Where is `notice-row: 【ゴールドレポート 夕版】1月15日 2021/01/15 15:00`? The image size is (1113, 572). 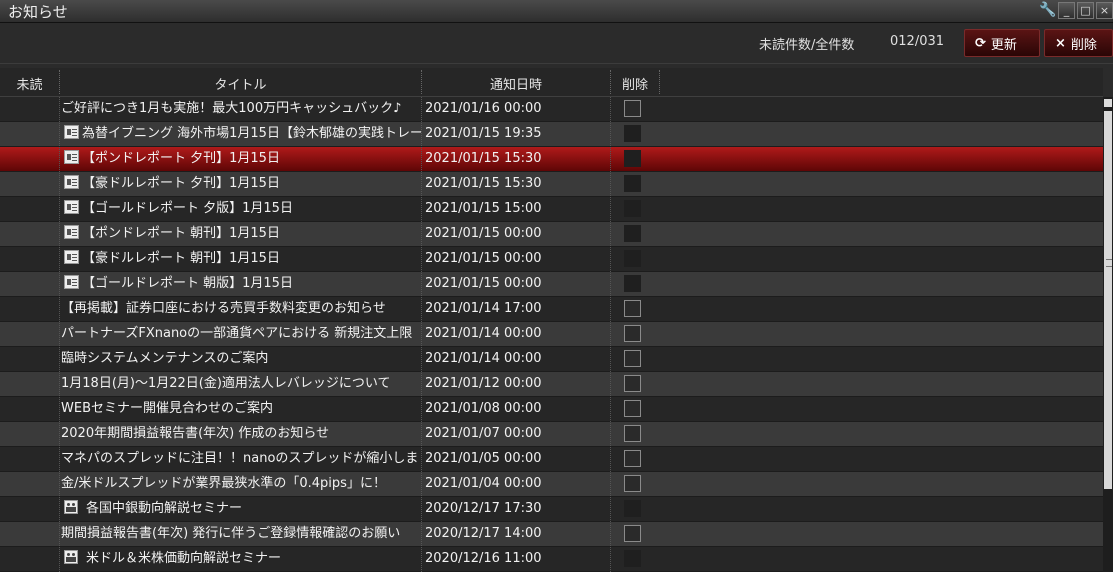 notice-row: 【ゴールドレポート 夕版】1月15日 2021/01/15 15:00 is located at coordinates (551, 209).